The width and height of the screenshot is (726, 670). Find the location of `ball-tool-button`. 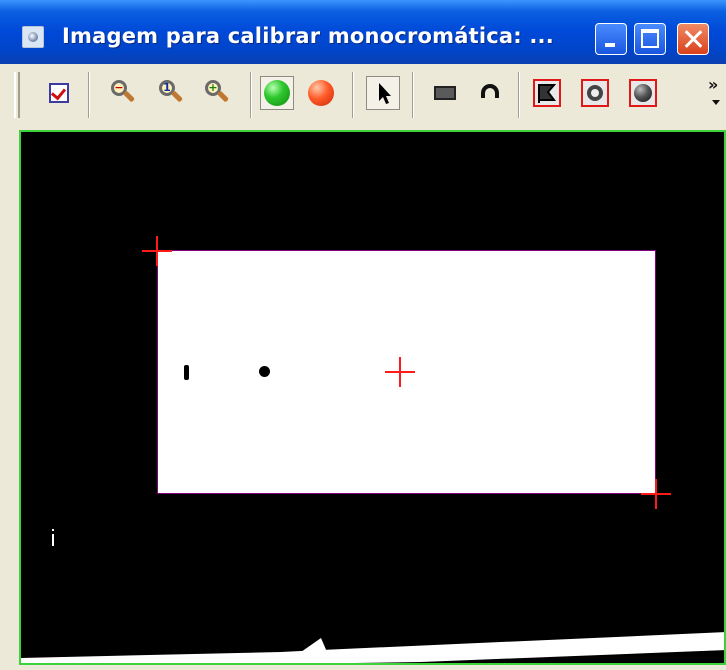

ball-tool-button is located at coordinates (643, 93).